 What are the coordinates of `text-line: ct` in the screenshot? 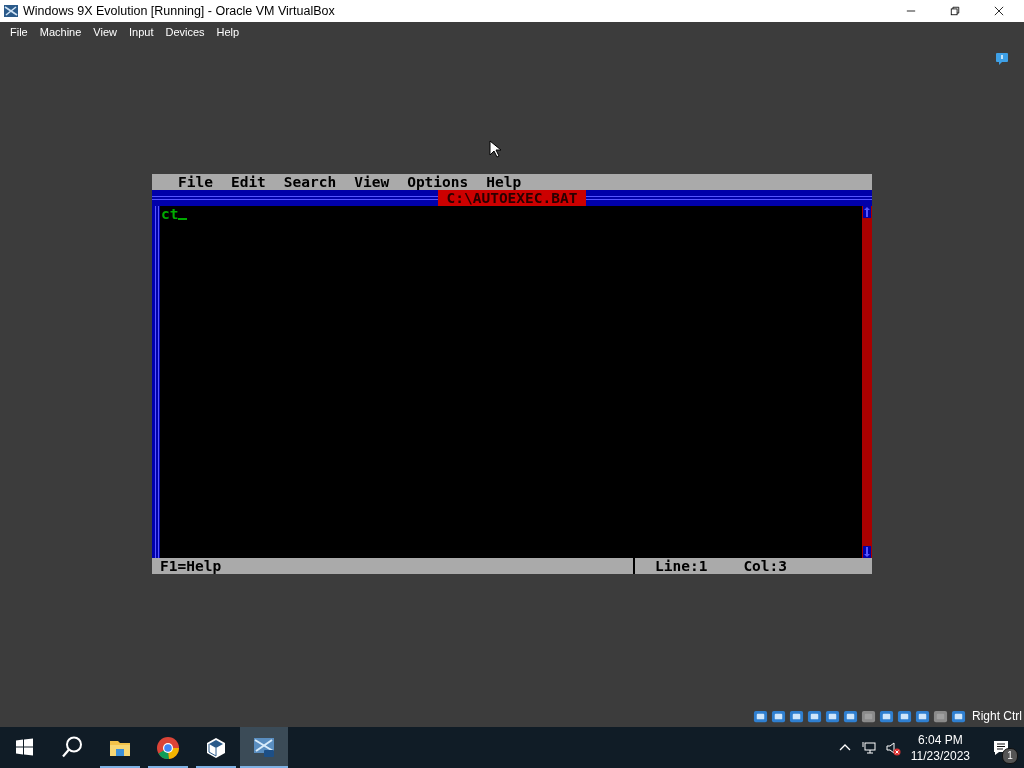 It's located at (170, 214).